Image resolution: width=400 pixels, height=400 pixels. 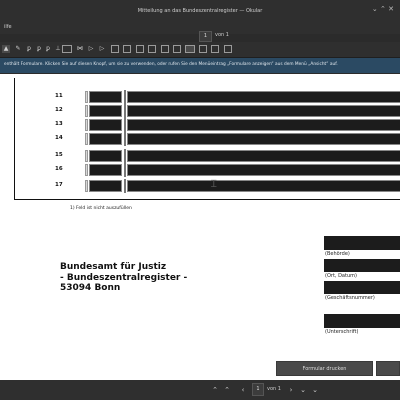 What do you see at coordinates (203, 49) in the screenshot?
I see `rotate-left-icon` at bounding box center [203, 49].